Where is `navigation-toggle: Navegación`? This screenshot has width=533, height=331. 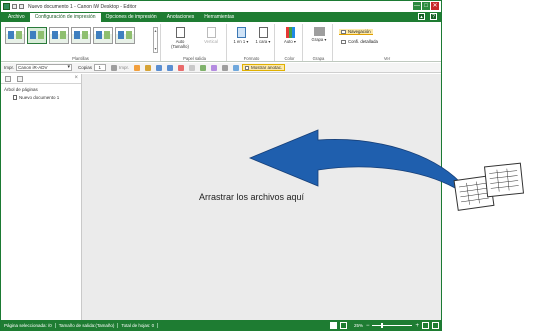
navigation-toggle: Navegación is located at coordinates (356, 32).